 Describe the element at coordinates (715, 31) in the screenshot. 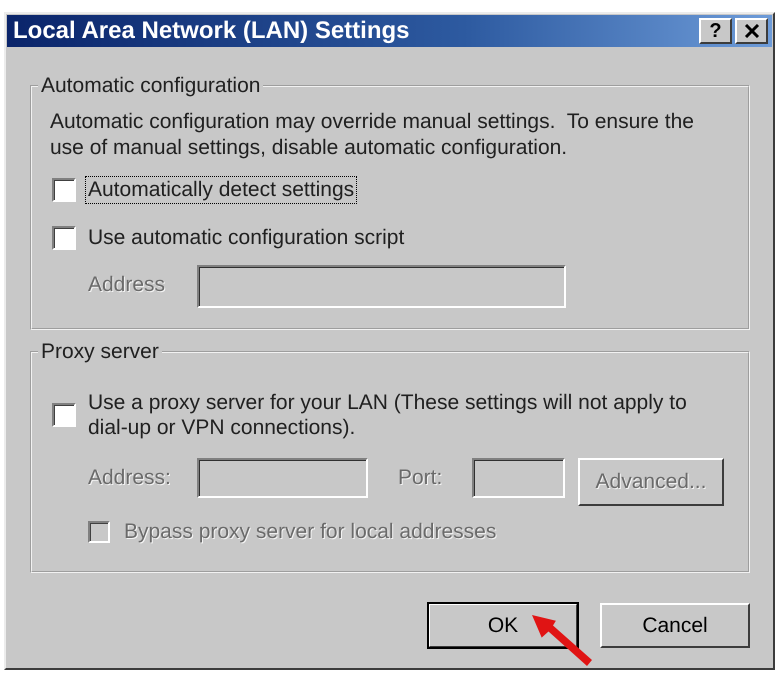

I see `help-button: ?` at that location.